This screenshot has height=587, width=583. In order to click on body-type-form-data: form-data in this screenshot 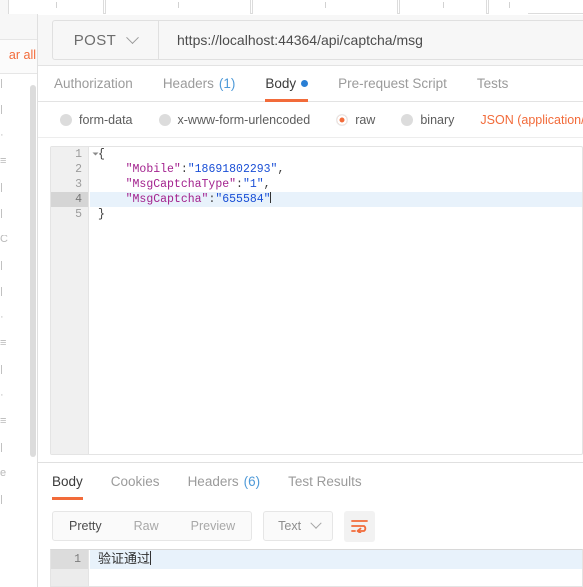, I will do `click(96, 120)`.